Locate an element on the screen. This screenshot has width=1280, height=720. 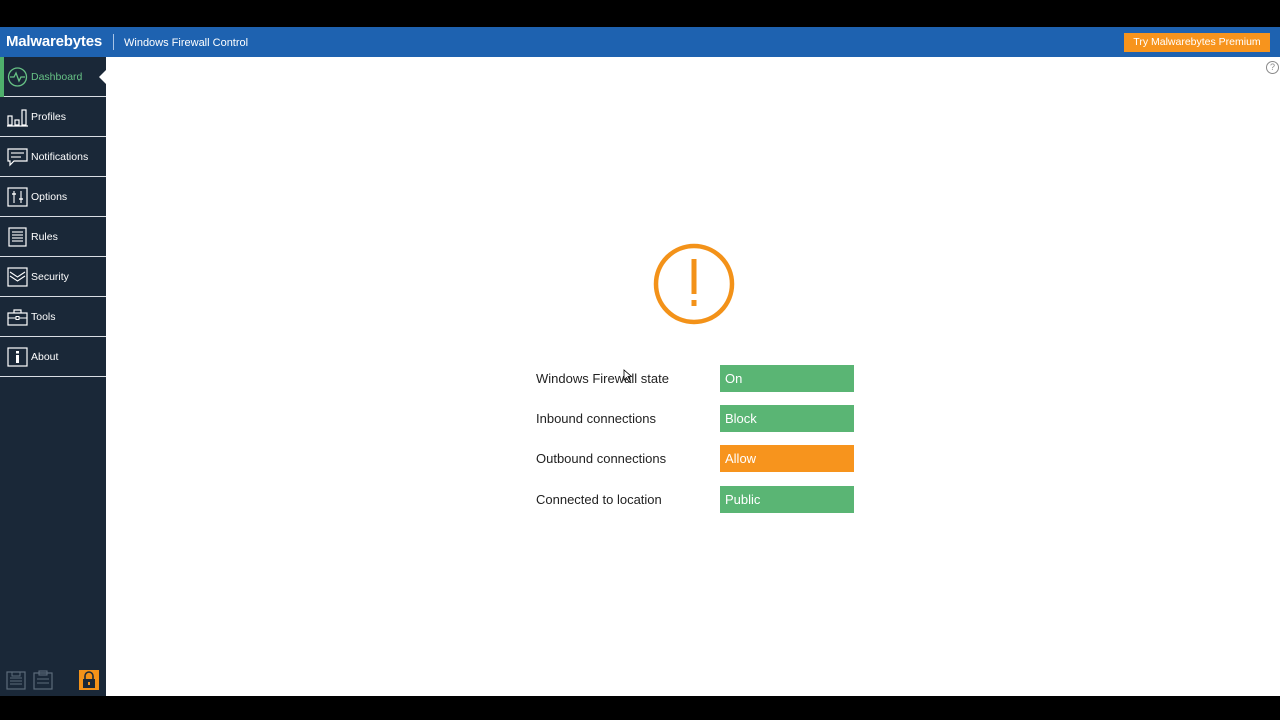
status-label: Inbound connections is located at coordinates (596, 418).